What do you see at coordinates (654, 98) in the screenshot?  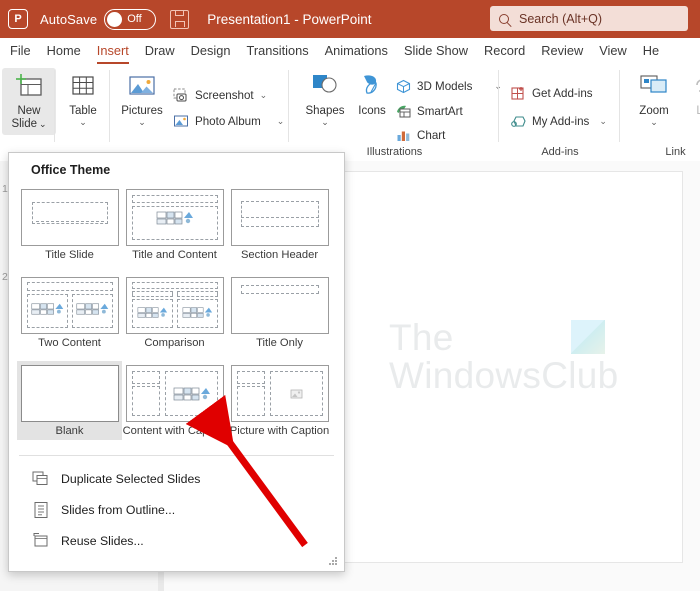 I see `zoom-button: Zoom ⌄` at bounding box center [654, 98].